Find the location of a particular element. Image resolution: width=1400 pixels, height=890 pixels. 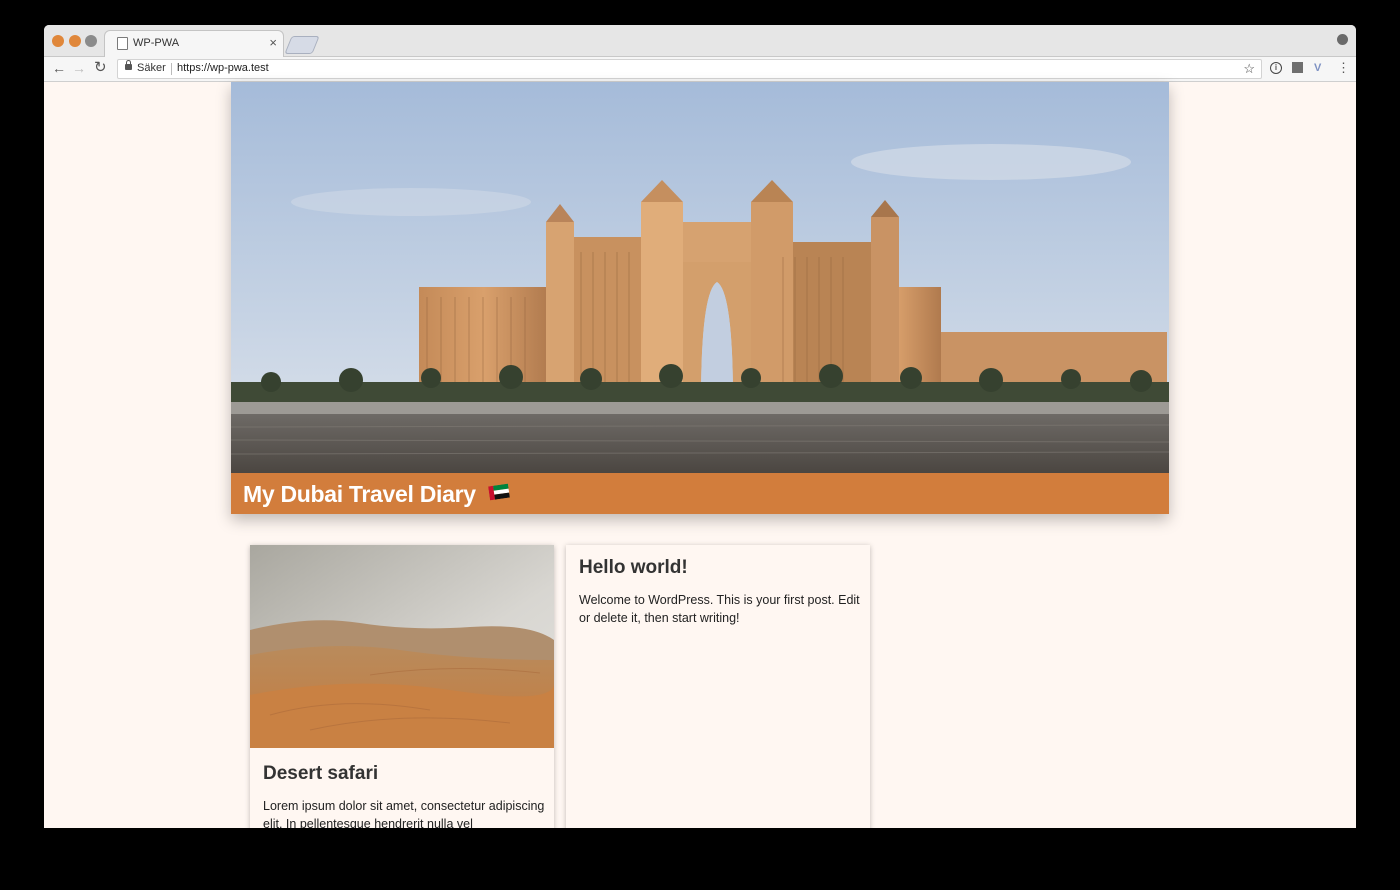

browser-tab: WP-PWA × is located at coordinates (194, 43).